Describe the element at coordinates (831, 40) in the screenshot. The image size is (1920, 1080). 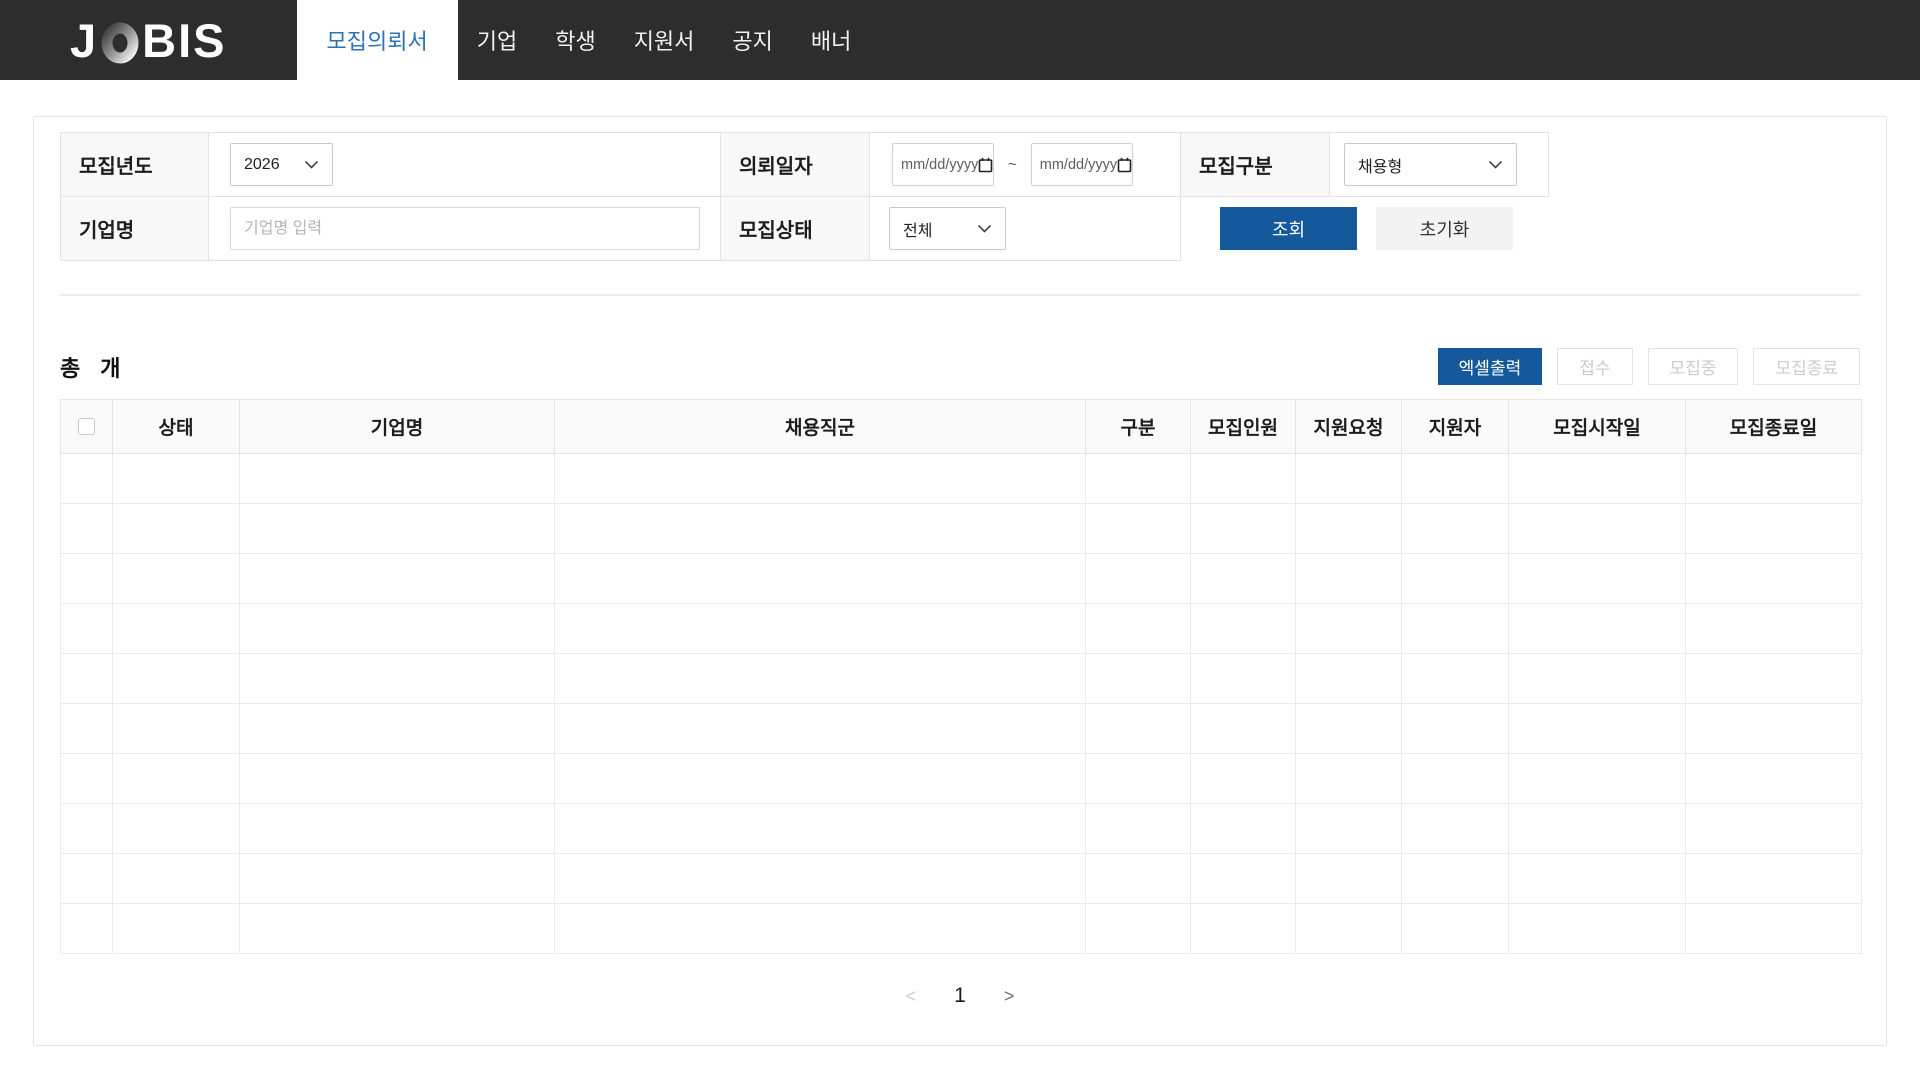
I see `nav-item: 배너` at that location.